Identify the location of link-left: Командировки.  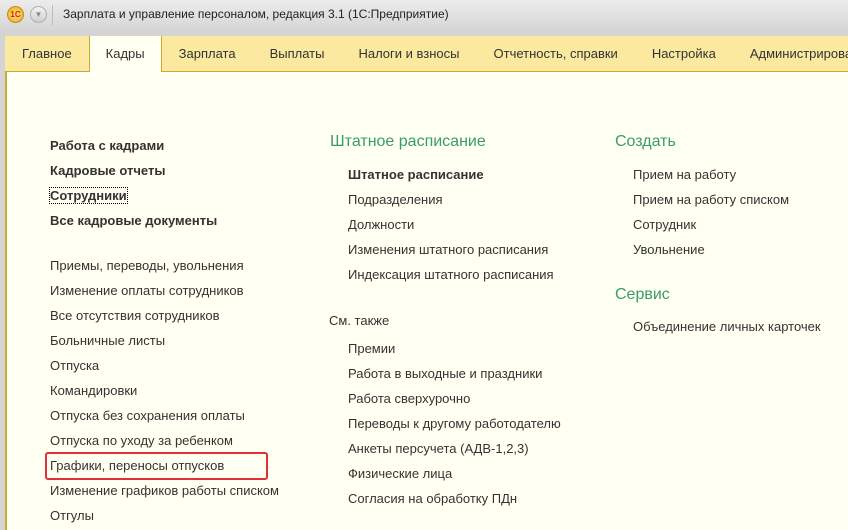
(93, 390).